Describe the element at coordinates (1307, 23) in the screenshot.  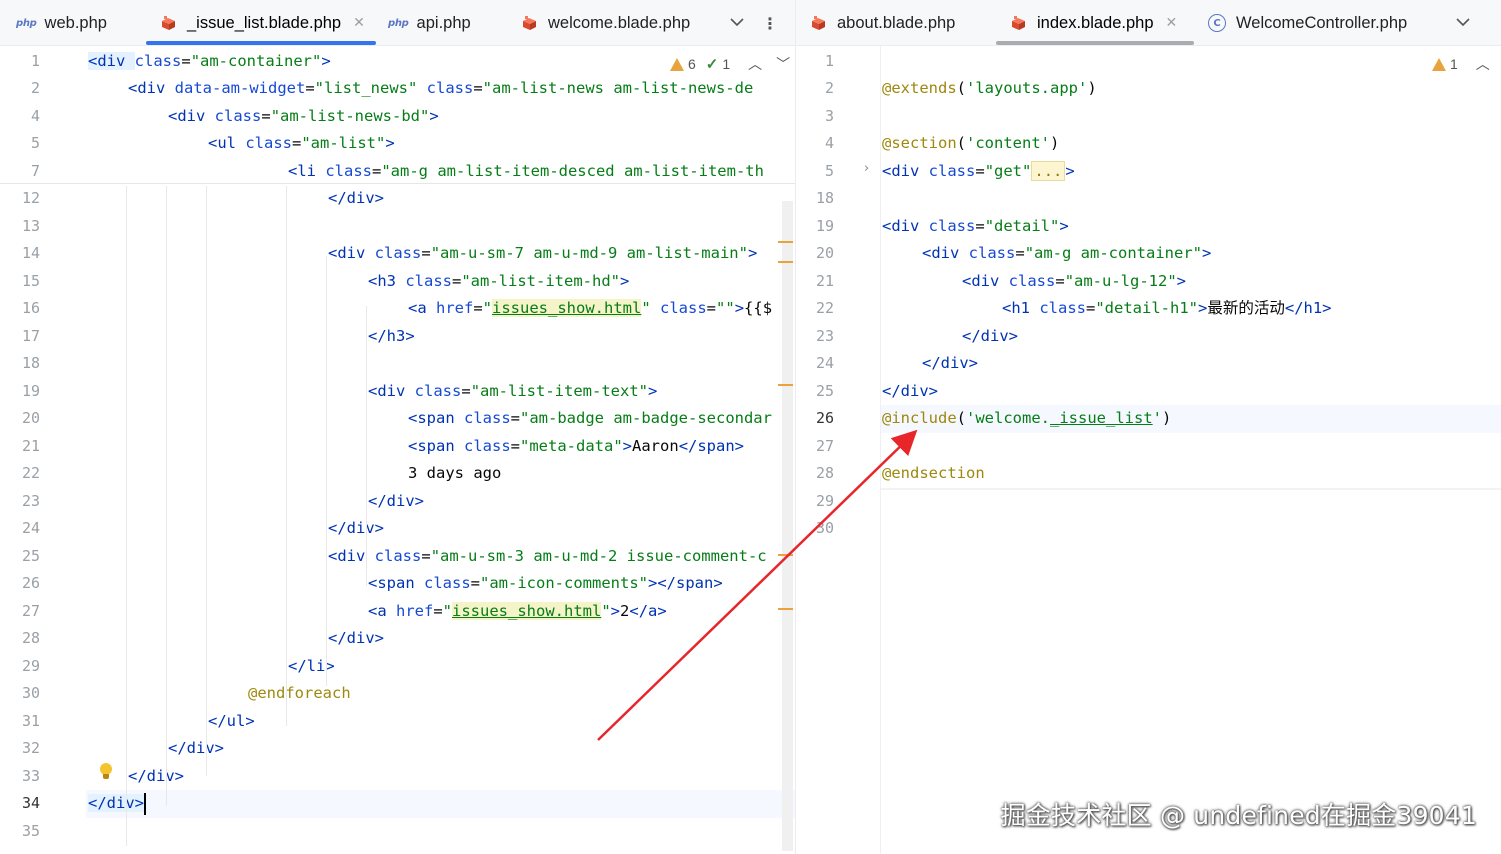
I see `tab-welcomecontroller-php: C WelcomeController.php` at that location.